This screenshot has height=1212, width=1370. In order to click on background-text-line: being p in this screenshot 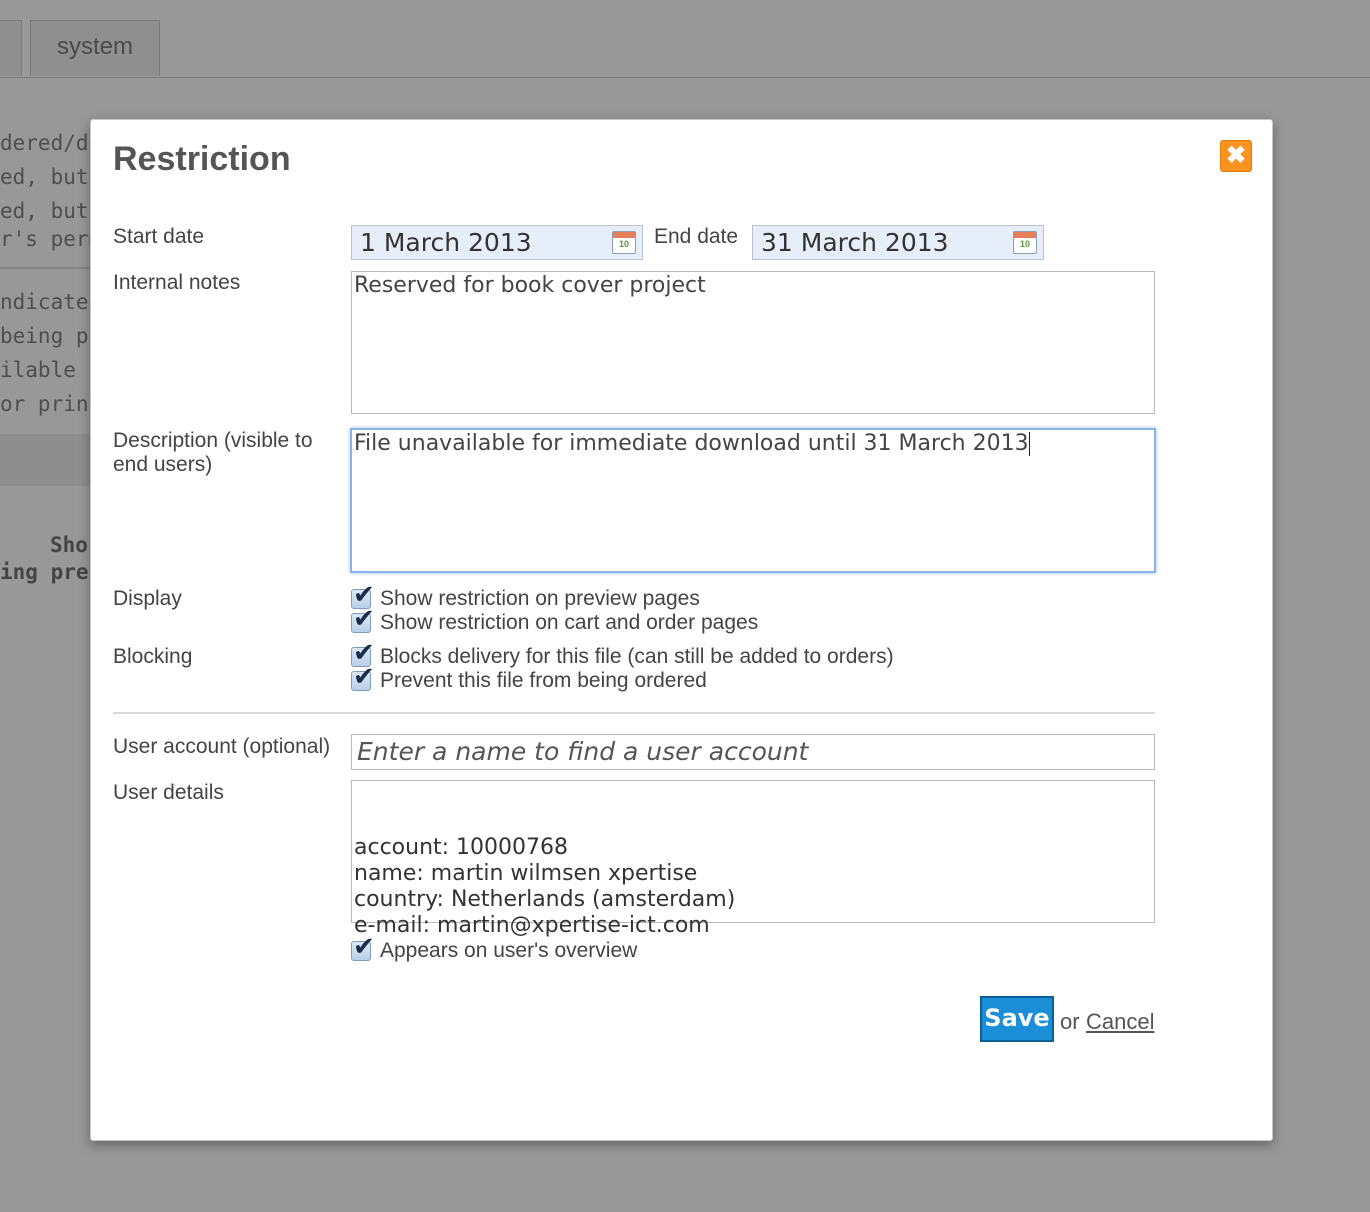, I will do `click(44, 336)`.